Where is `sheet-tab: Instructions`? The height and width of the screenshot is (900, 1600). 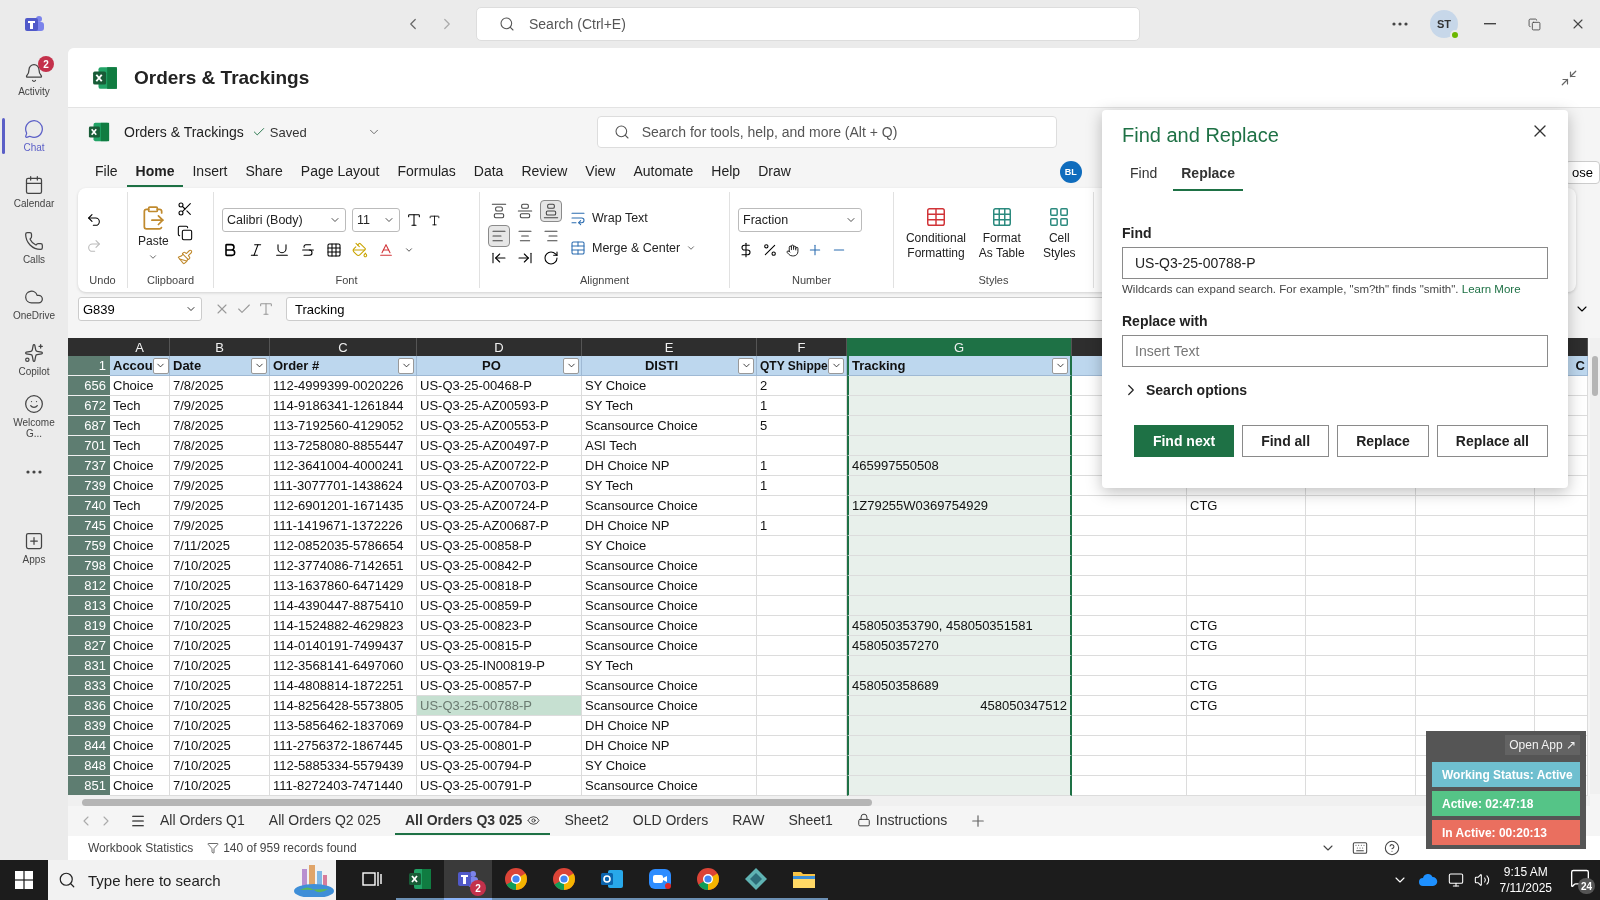
sheet-tab: Instructions is located at coordinates (902, 821).